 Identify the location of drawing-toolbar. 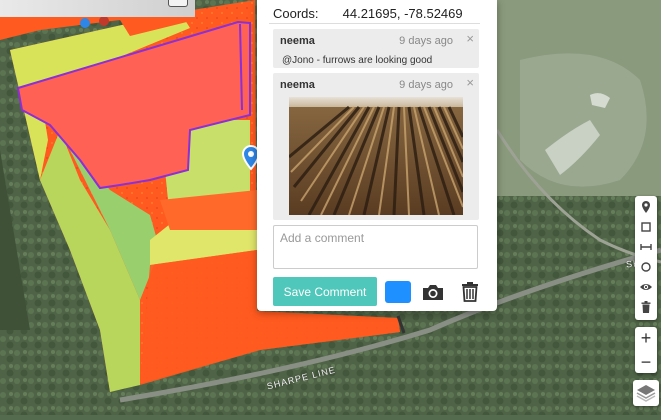
(646, 258).